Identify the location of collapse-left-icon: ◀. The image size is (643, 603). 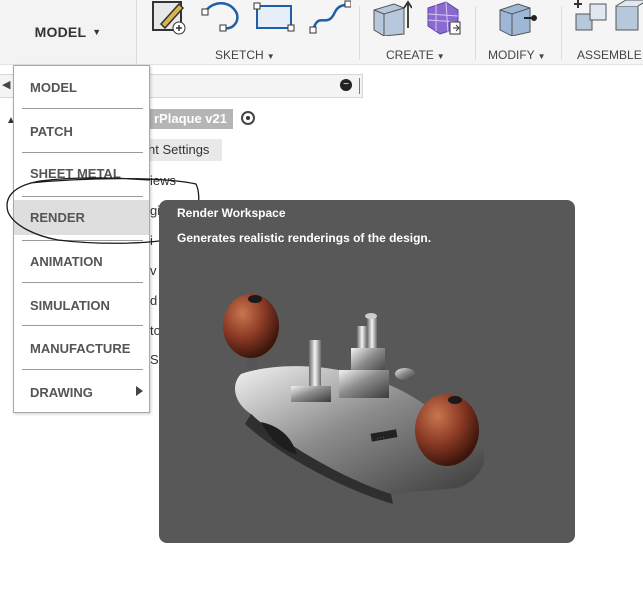
(6, 84).